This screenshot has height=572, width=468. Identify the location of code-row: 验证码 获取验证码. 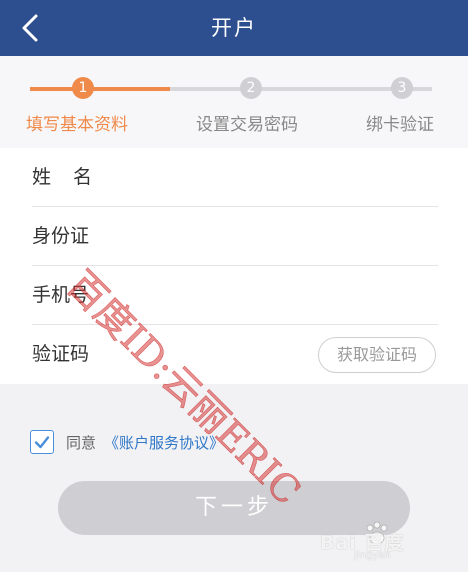
(234, 354).